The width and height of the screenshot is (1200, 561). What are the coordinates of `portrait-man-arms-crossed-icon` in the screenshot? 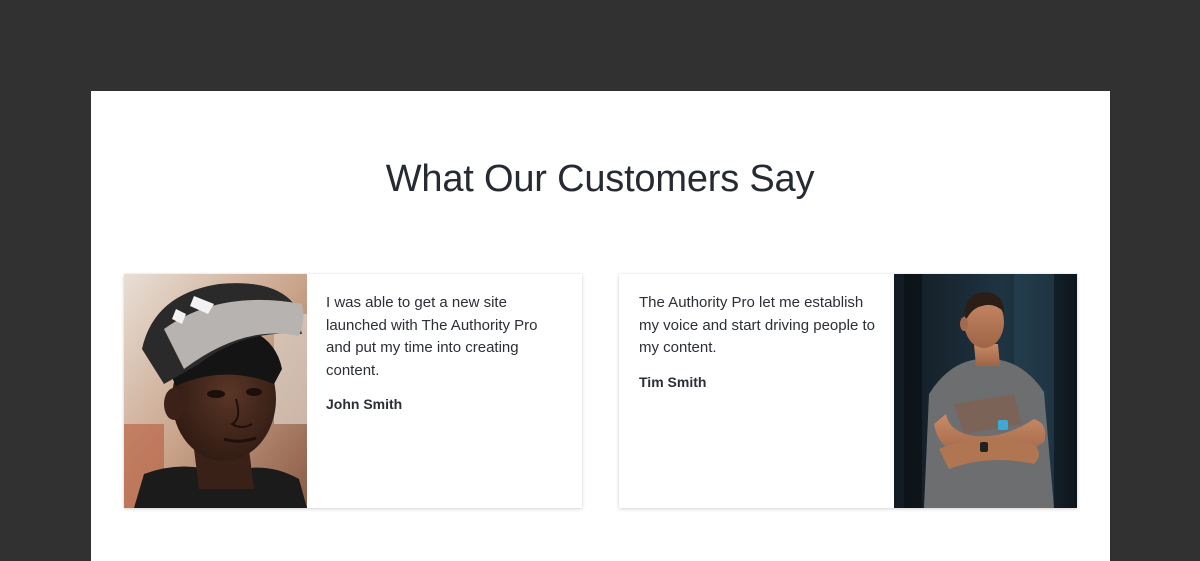 It's located at (985, 391).